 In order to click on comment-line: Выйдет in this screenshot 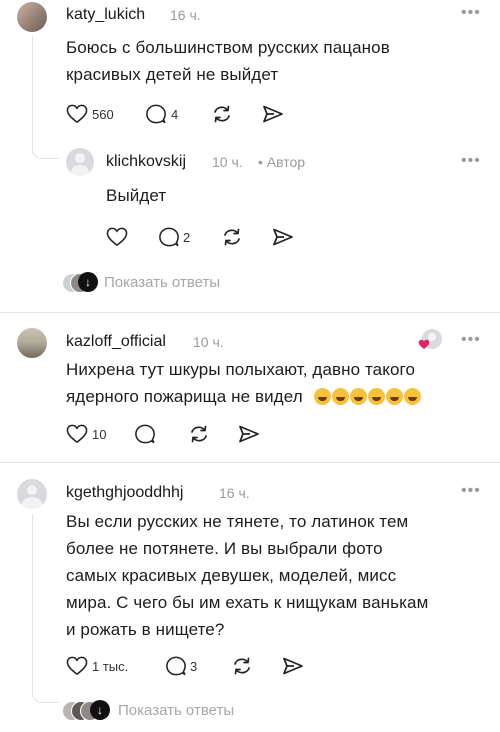, I will do `click(136, 195)`.